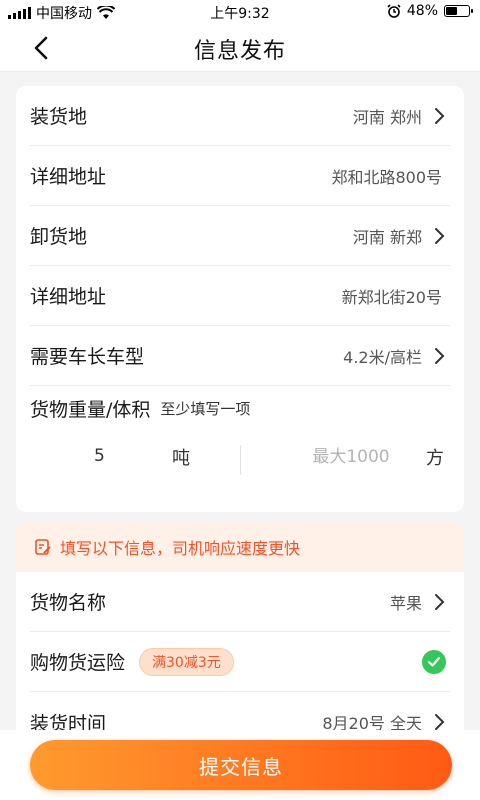 This screenshot has height=800, width=480. What do you see at coordinates (392, 296) in the screenshot?
I see `unload-address-value: 新郑北街20号` at bounding box center [392, 296].